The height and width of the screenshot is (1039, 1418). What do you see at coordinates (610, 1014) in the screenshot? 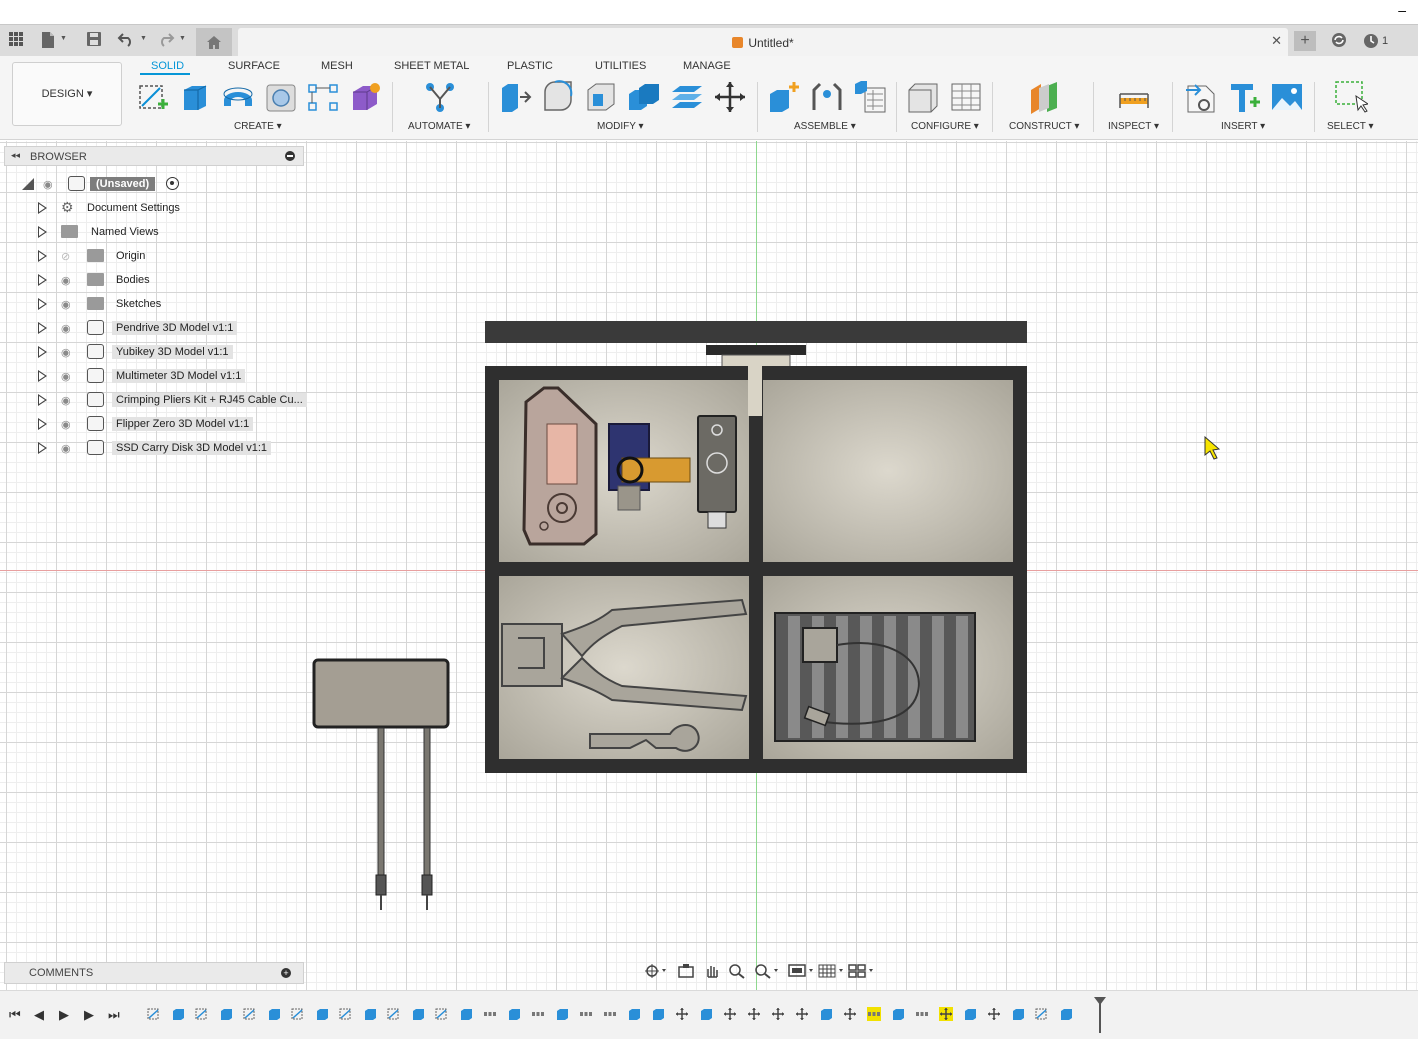
I see `timeline-feature-group-icon` at bounding box center [610, 1014].